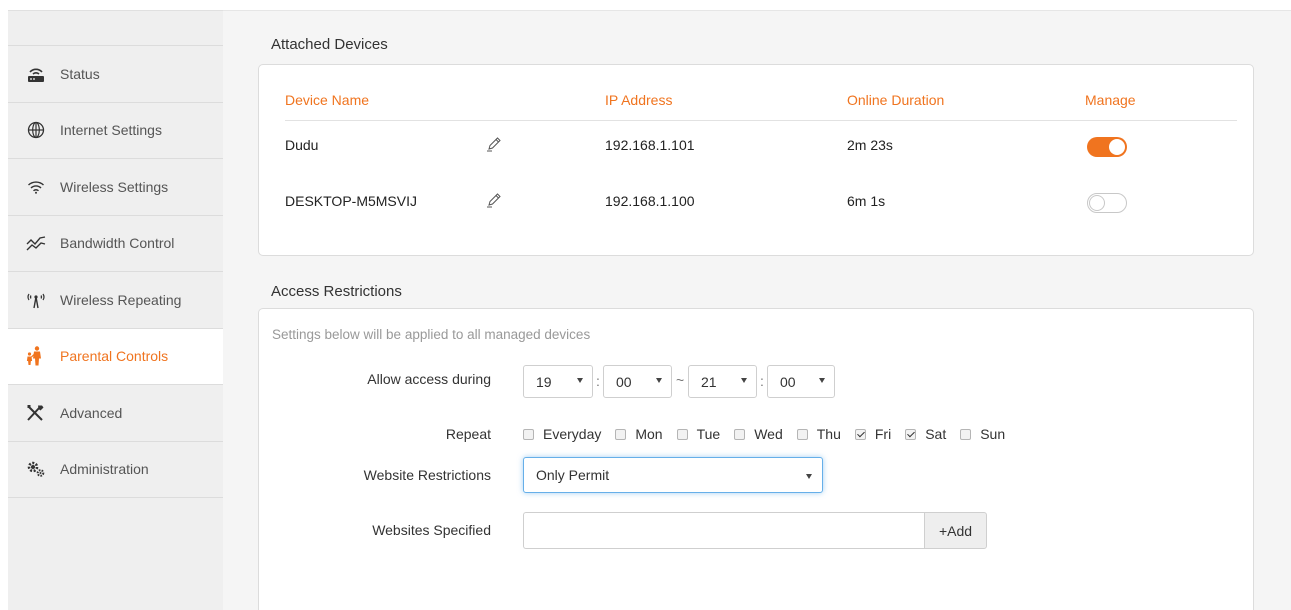  What do you see at coordinates (709, 381) in the screenshot?
I see `select-value: 21` at bounding box center [709, 381].